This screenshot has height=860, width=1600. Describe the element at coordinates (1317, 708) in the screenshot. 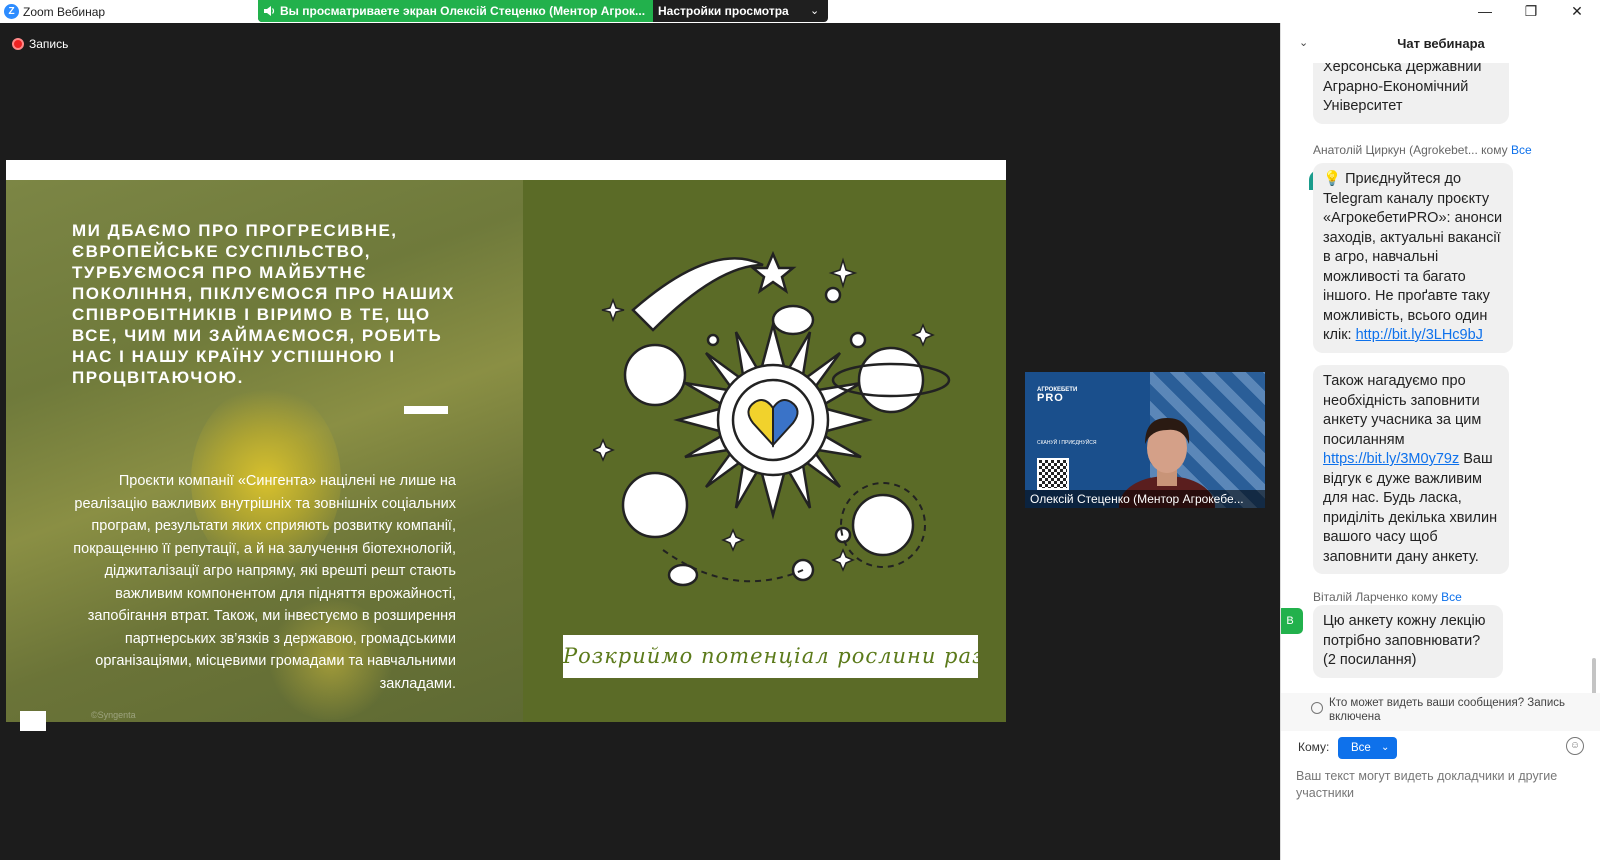

I see `user-icon` at that location.